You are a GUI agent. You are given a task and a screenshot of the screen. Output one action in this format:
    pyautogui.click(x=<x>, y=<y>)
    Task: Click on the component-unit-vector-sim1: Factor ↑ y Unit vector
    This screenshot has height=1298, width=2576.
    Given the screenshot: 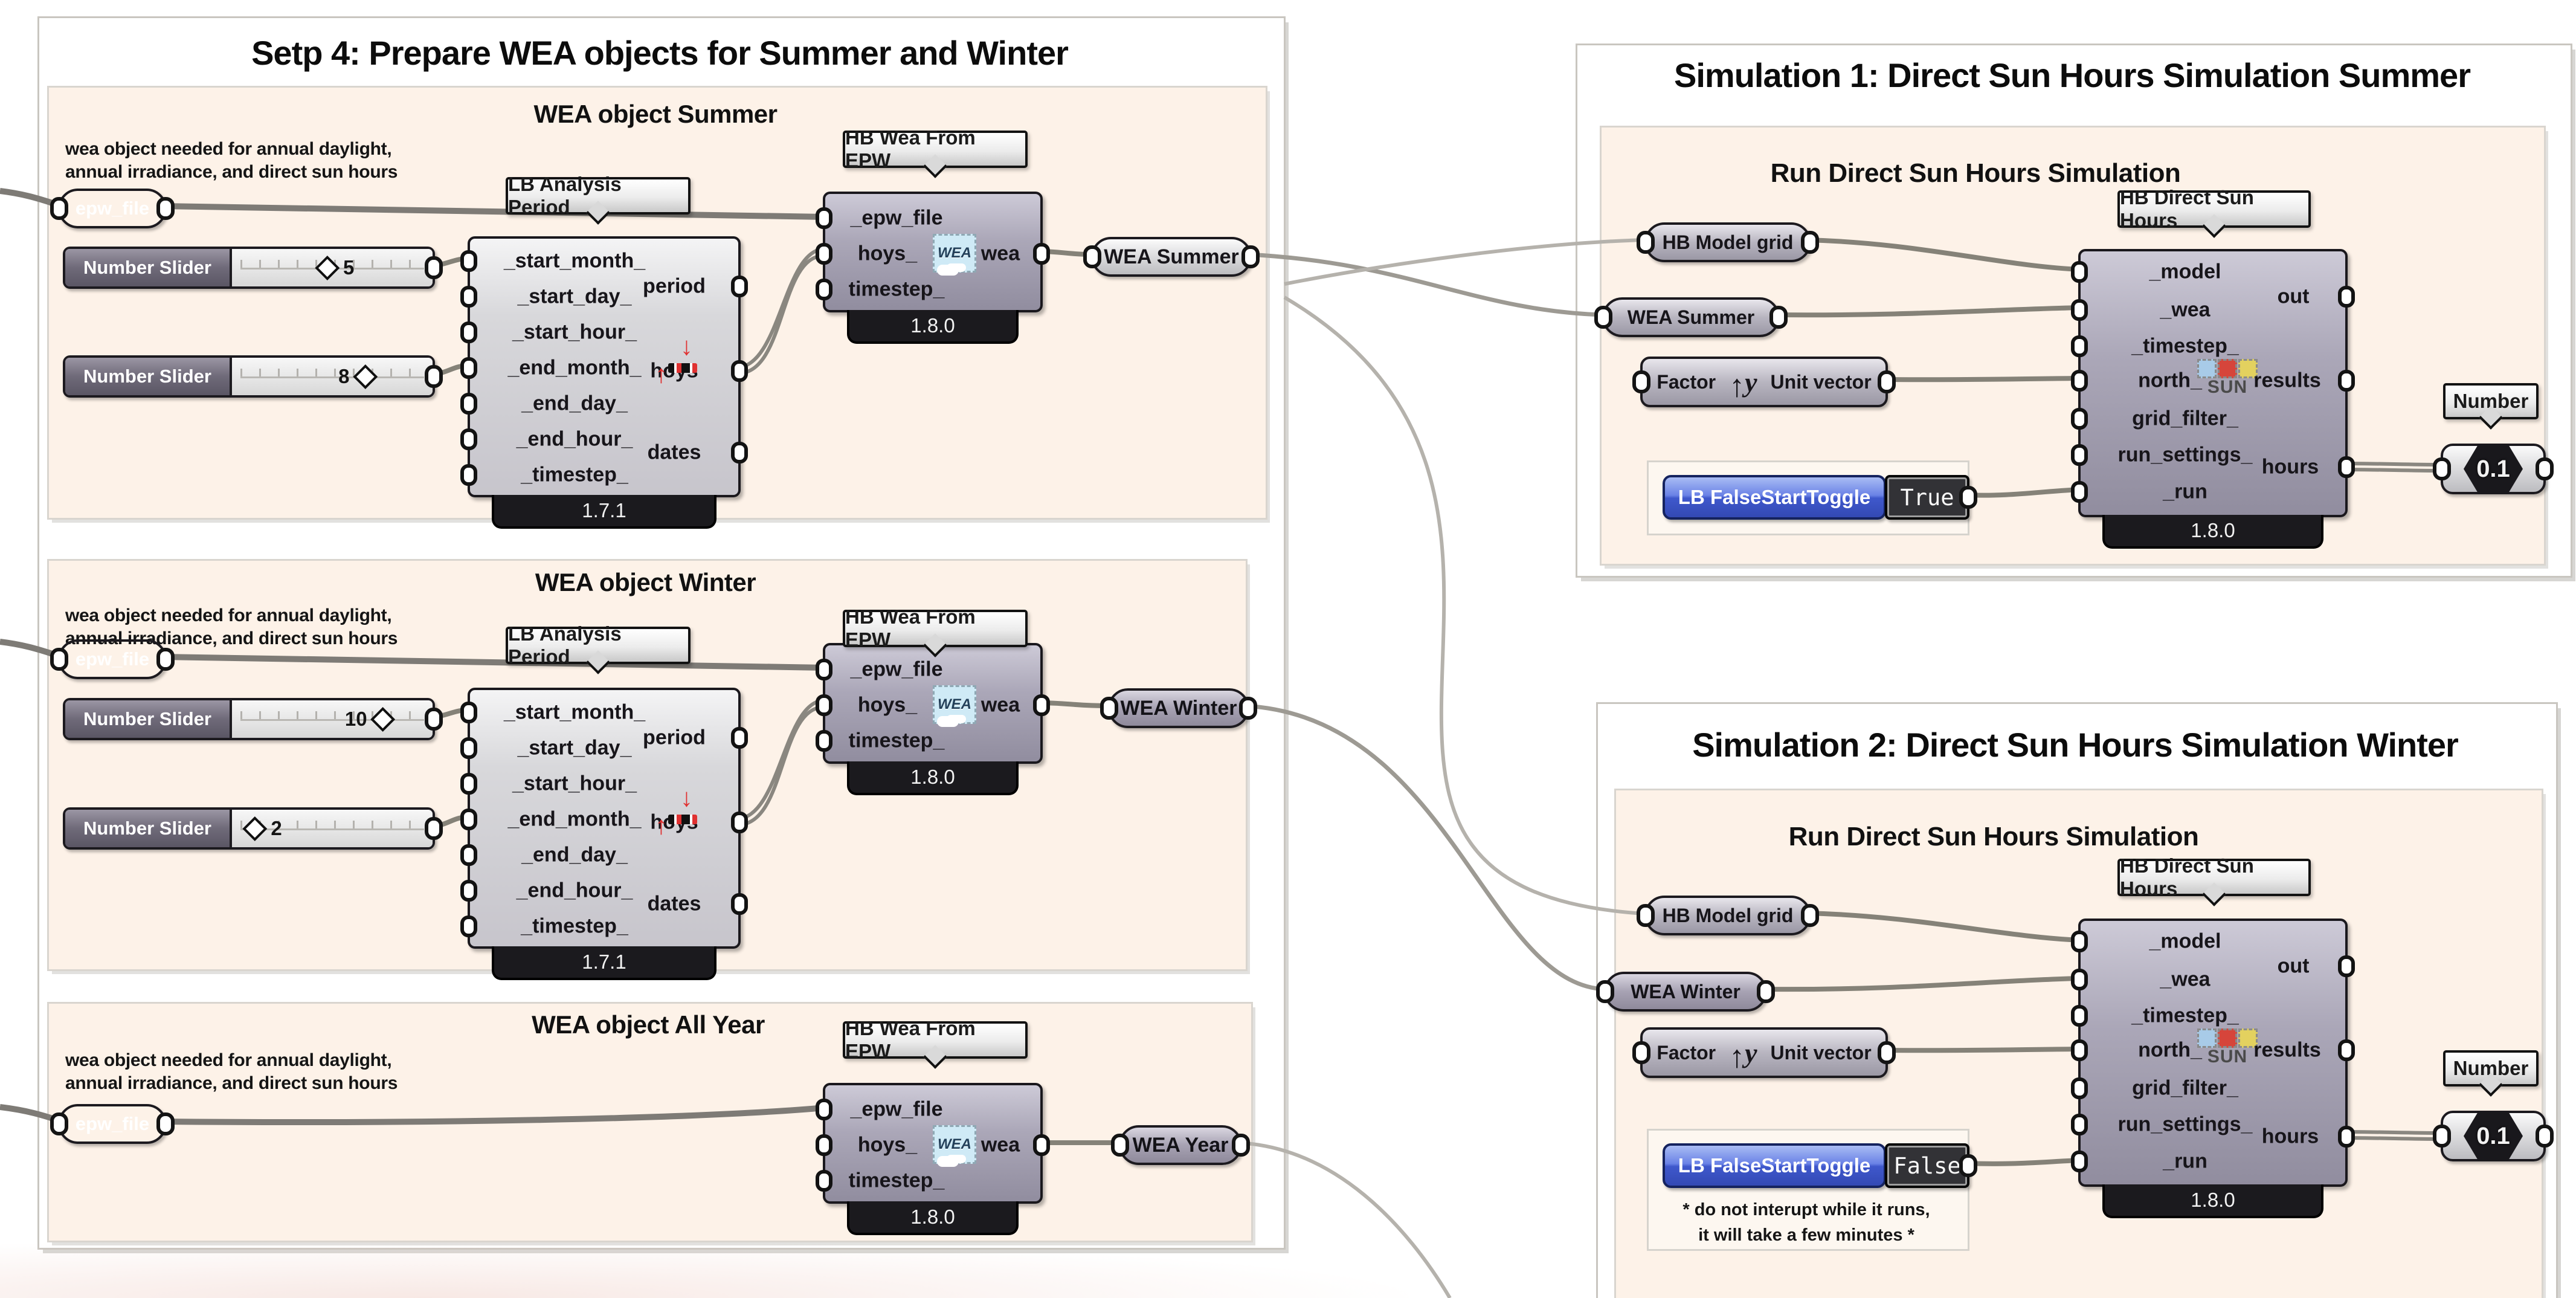 What is the action you would take?
    pyautogui.click(x=1764, y=382)
    